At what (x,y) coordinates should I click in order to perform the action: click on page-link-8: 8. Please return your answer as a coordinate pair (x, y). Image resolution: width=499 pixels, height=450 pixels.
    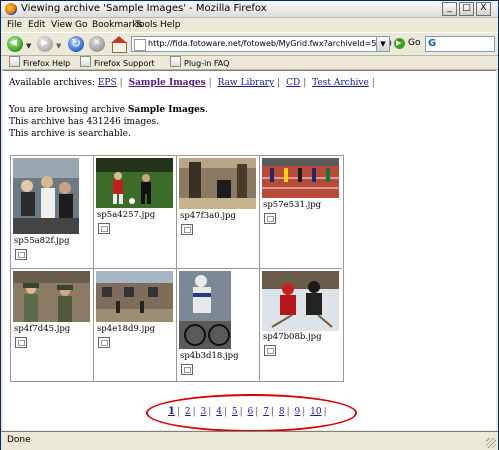
    Looking at the image, I should click on (282, 412).